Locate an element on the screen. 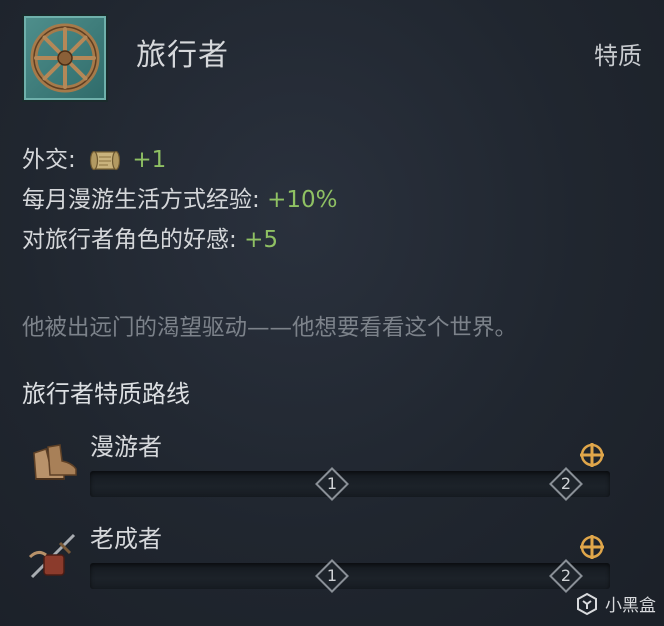 The image size is (664, 626). modifier-value: +10% is located at coordinates (302, 200).